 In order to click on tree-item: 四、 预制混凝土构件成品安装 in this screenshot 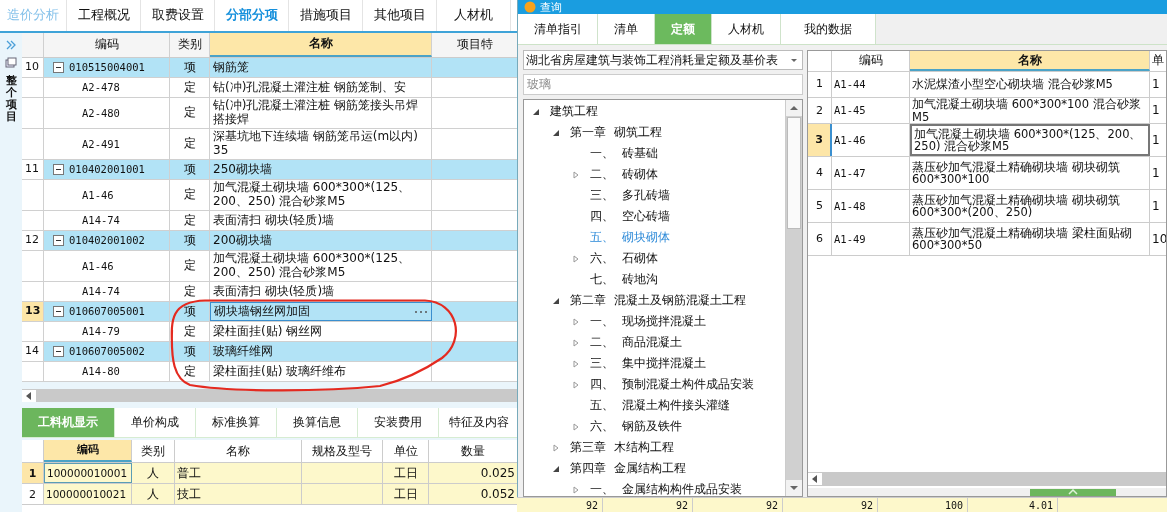, I will do `click(672, 384)`.